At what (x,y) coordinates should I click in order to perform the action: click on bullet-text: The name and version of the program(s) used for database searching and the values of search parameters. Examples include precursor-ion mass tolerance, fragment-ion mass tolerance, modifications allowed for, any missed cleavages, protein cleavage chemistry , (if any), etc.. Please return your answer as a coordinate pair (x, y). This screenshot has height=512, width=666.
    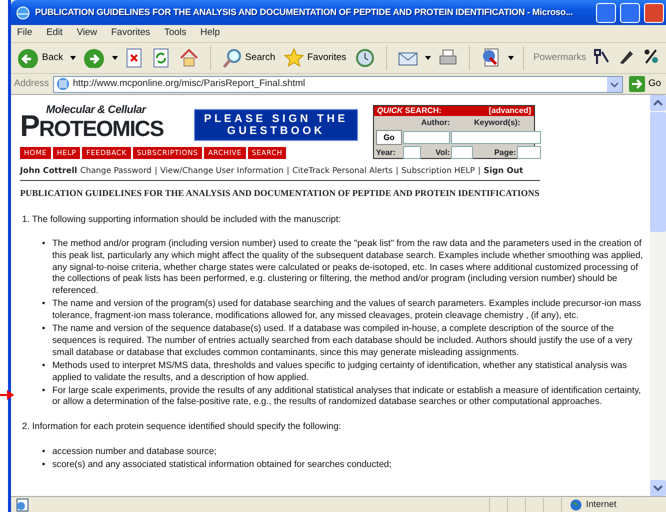
    Looking at the image, I should click on (347, 310).